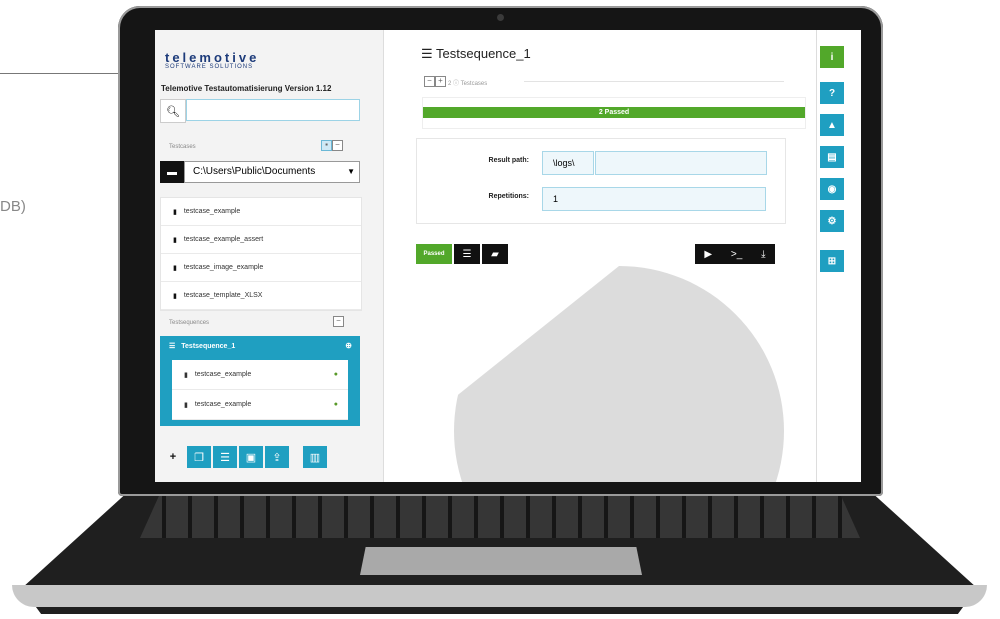 This screenshot has width=1000, height=619. I want to click on list-item: ▮ testcase_image_example, so click(261, 268).